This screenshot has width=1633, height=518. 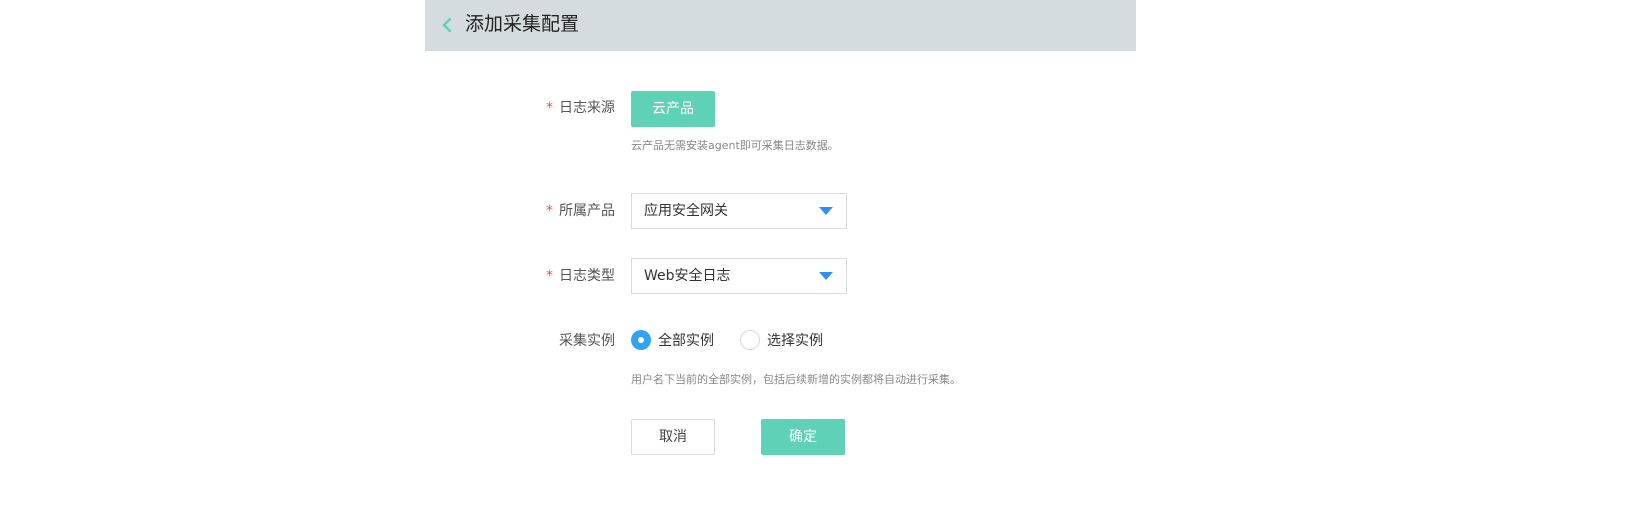 I want to click on cancel-button: 取消, so click(x=673, y=437).